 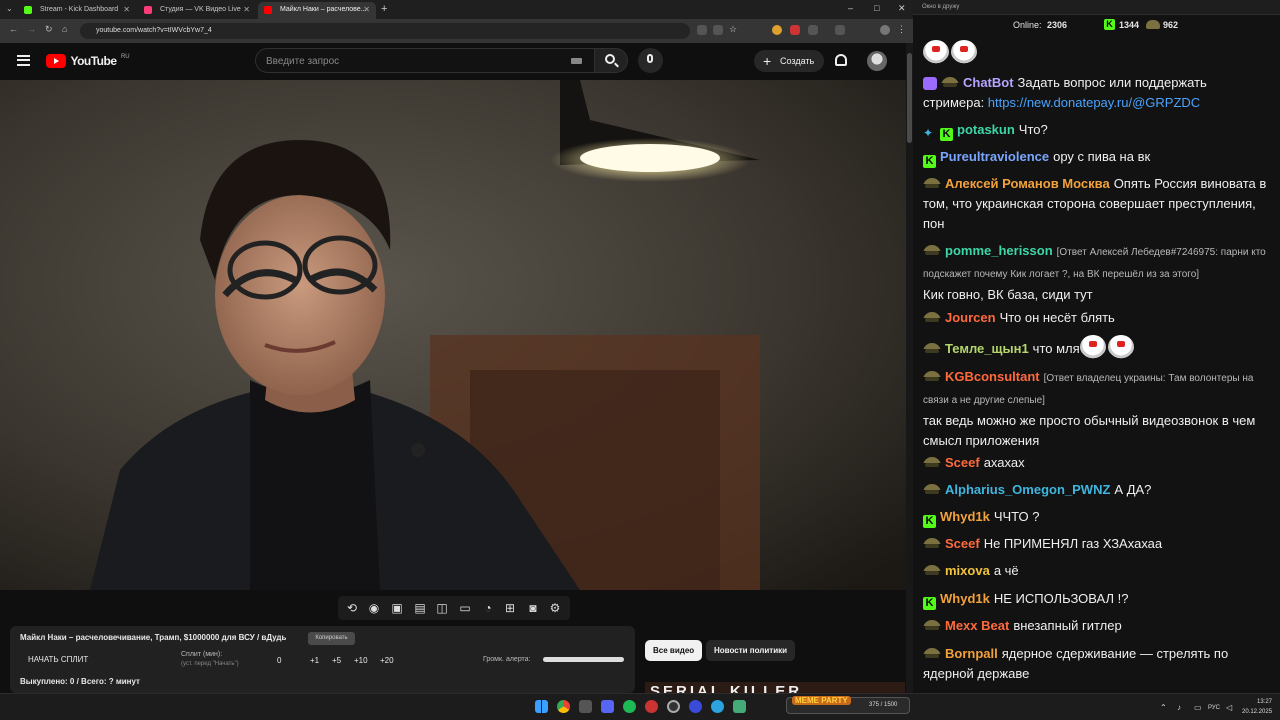 What do you see at coordinates (88, 61) in the screenshot?
I see `youtube-logo: YouTube RU` at bounding box center [88, 61].